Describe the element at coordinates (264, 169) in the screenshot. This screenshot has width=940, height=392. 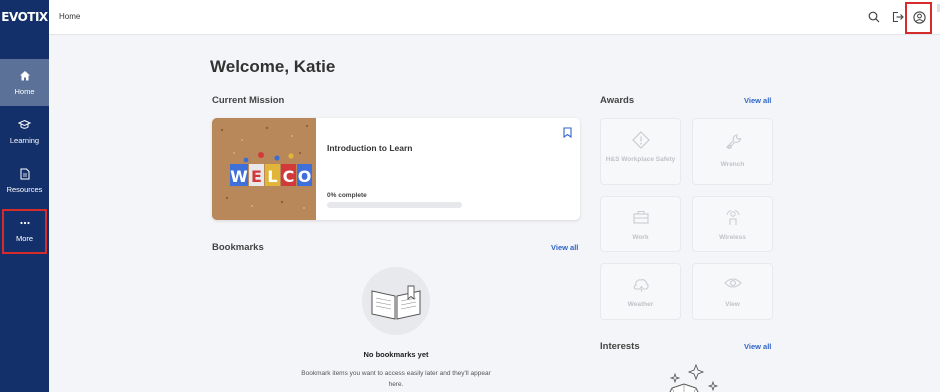
I see `mission-thumbnail: W E L C O` at that location.